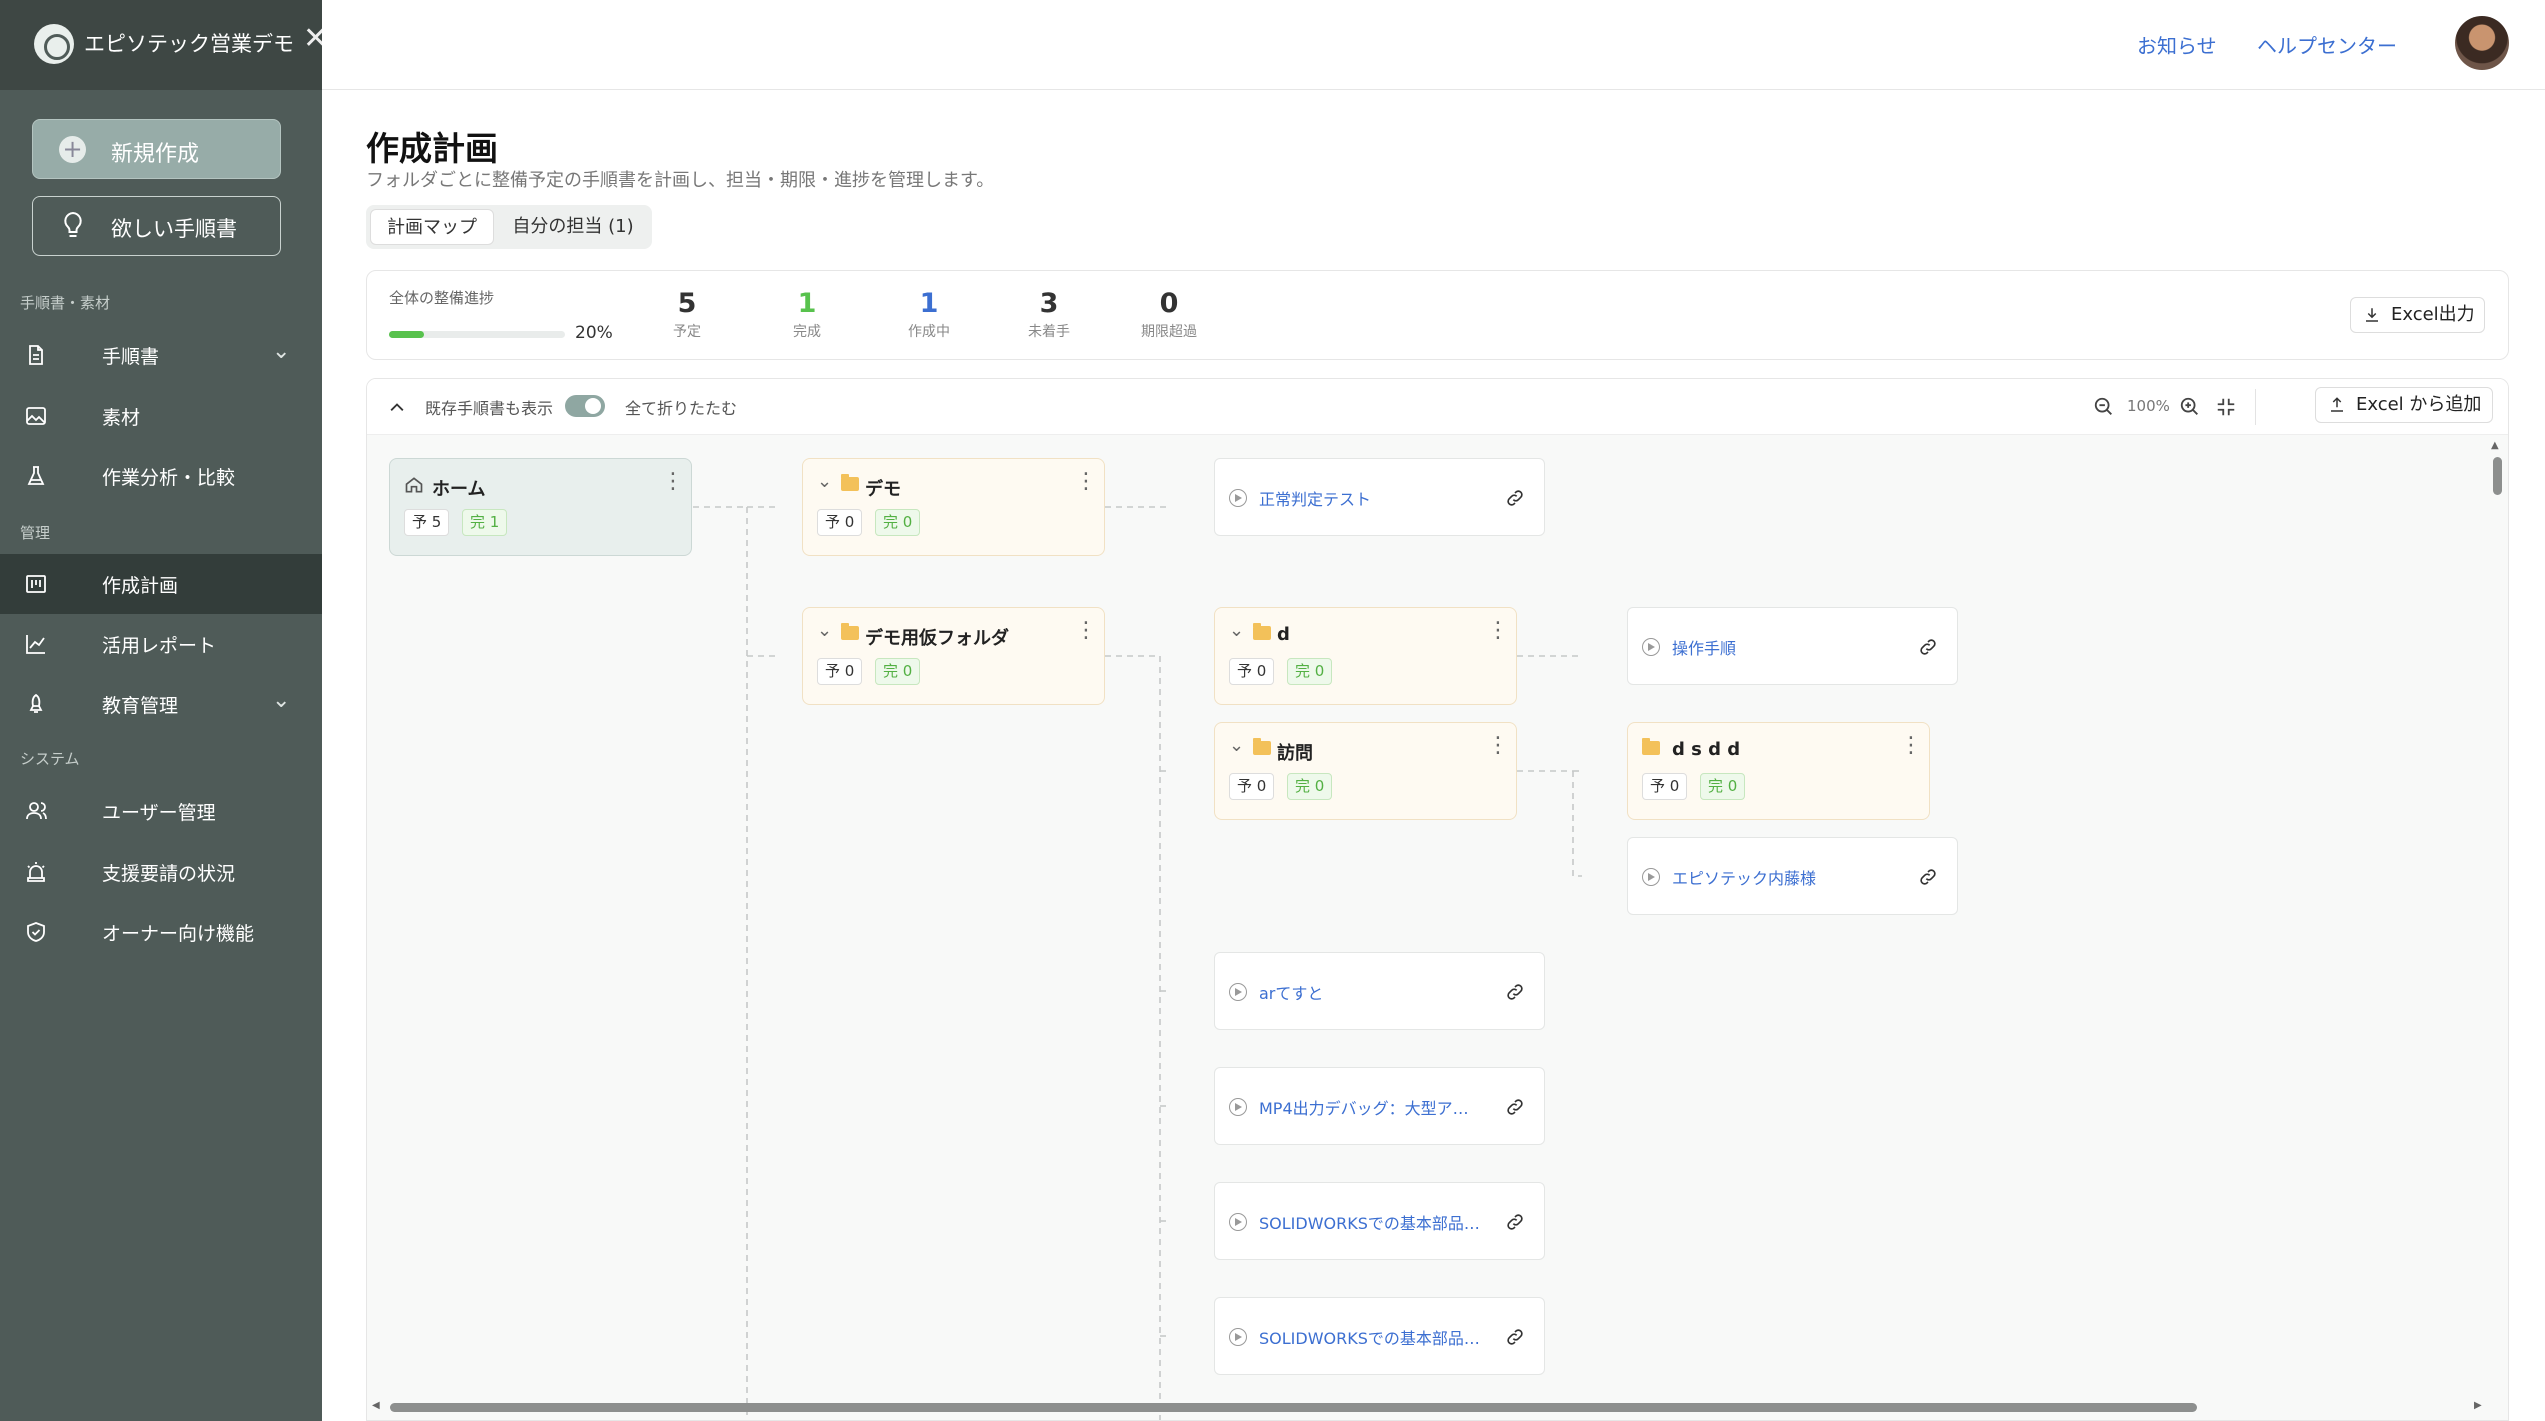 The image size is (2545, 1421). Describe the element at coordinates (807, 303) in the screenshot. I see `stat-value: 1` at that location.